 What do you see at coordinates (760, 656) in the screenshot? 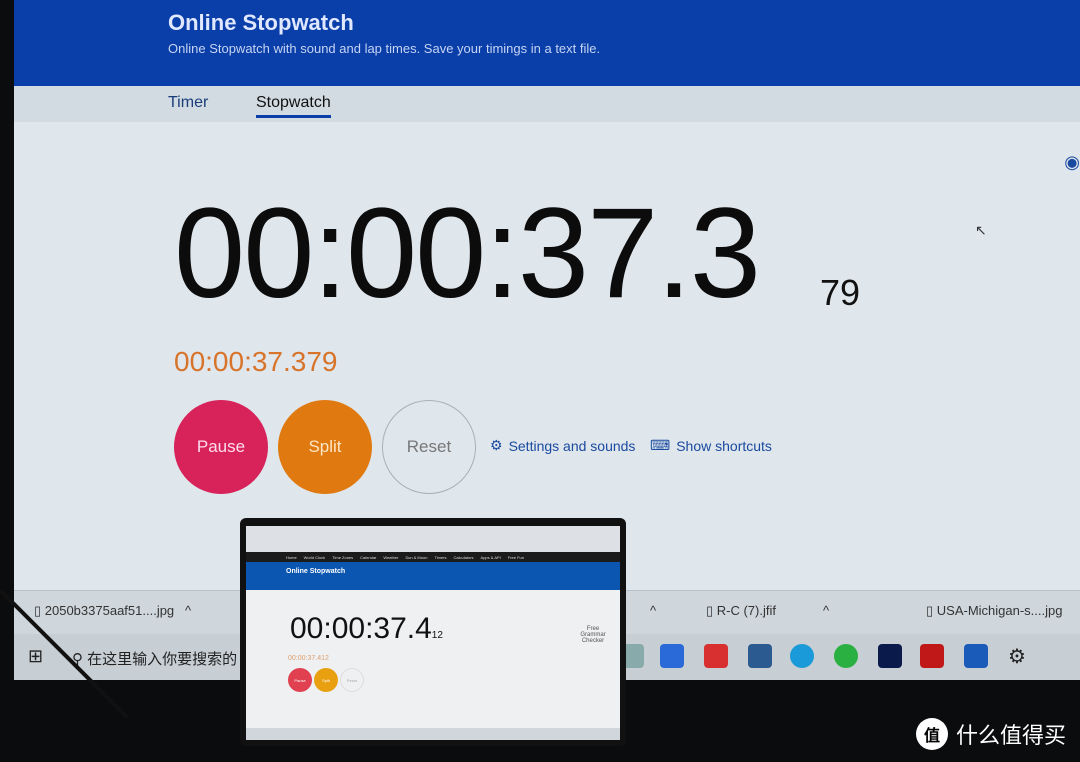
I see `calculator-icon` at bounding box center [760, 656].